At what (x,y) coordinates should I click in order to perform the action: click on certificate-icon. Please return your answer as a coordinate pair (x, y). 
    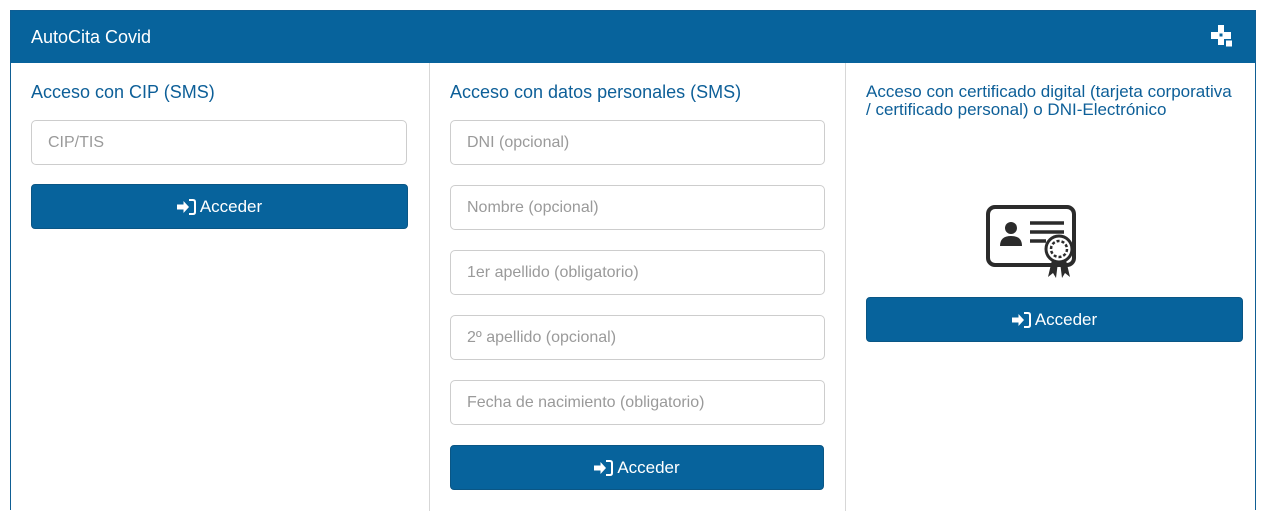
    Looking at the image, I should click on (1031, 241).